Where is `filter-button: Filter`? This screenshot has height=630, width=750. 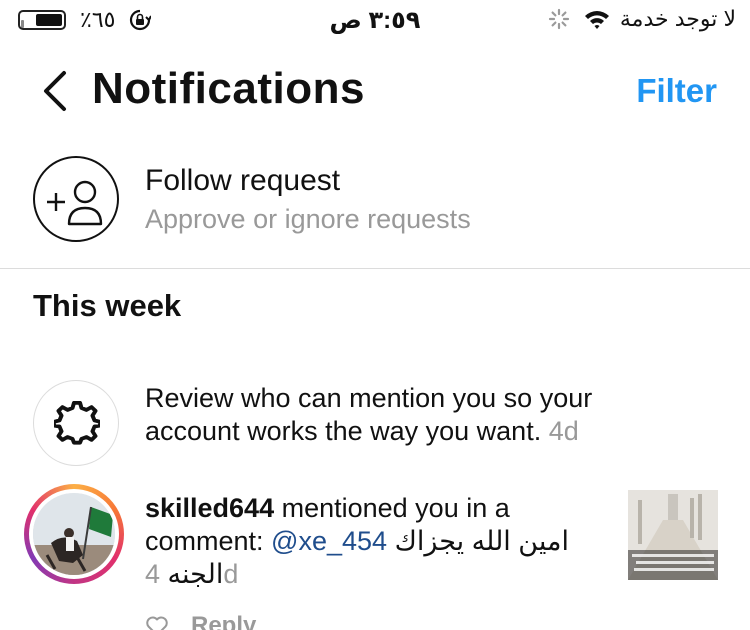
filter-button: Filter is located at coordinates (676, 91).